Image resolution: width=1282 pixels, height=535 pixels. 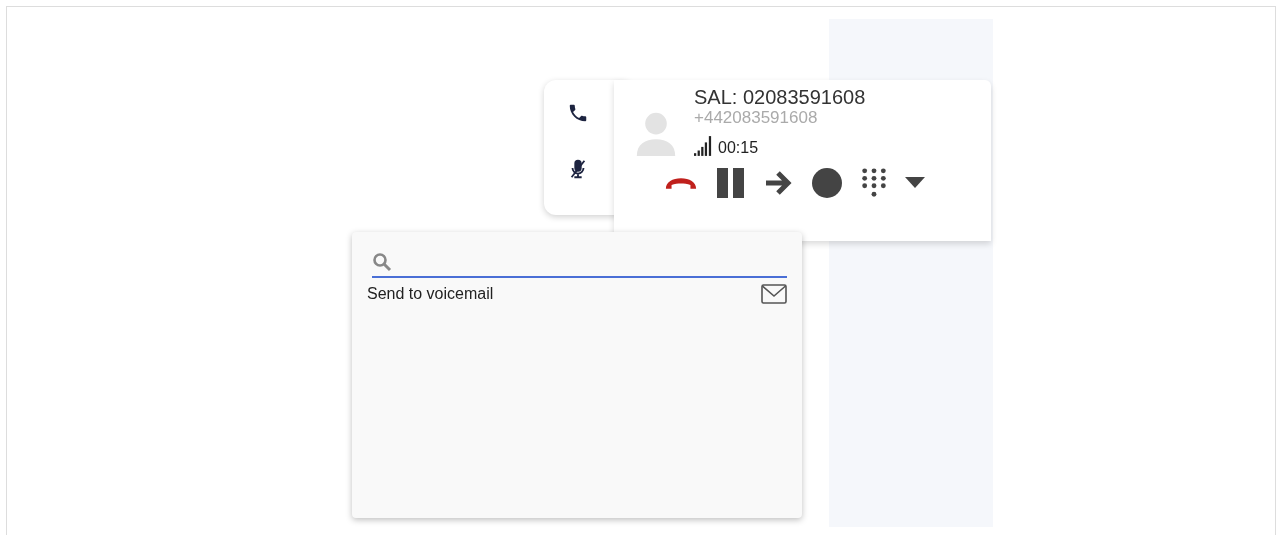 I want to click on signal-icon, so click(x=703, y=146).